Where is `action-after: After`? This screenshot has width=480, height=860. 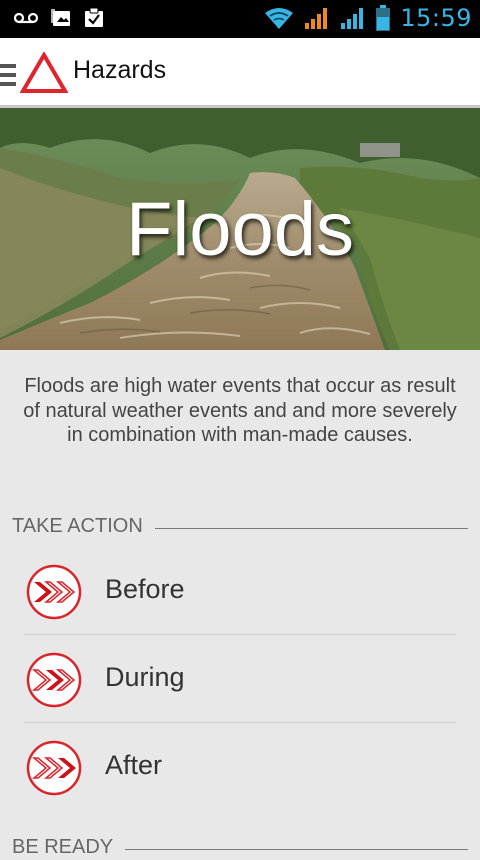
action-after: After is located at coordinates (240, 767).